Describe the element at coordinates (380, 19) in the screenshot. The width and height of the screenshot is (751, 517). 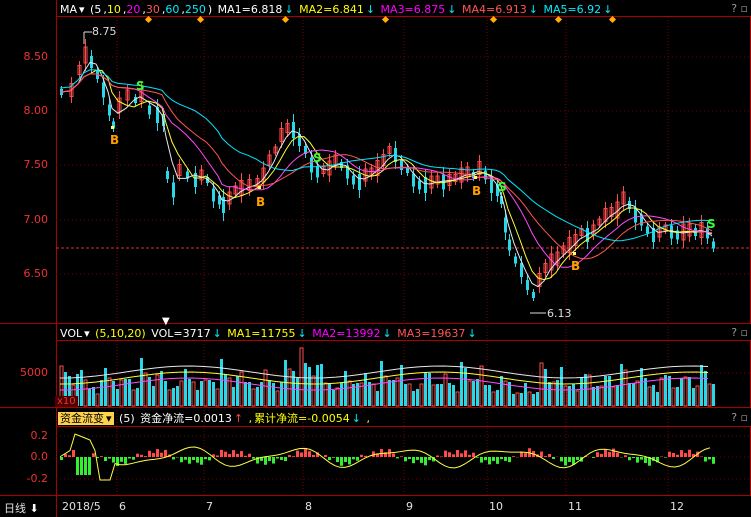
I see `event-markers` at that location.